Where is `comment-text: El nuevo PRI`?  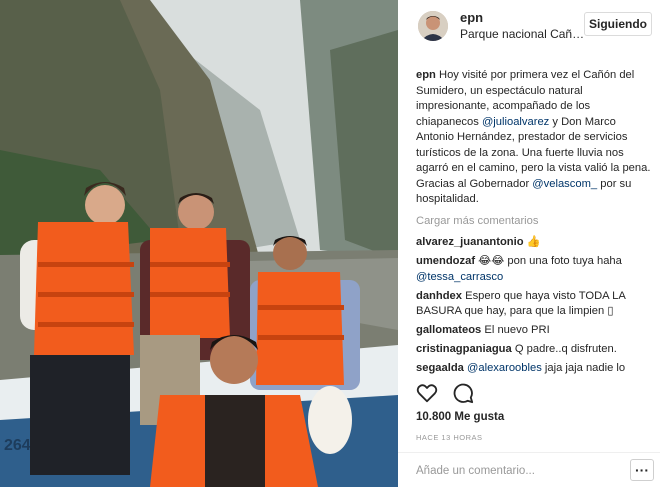
comment-text: El nuevo PRI is located at coordinates (515, 330).